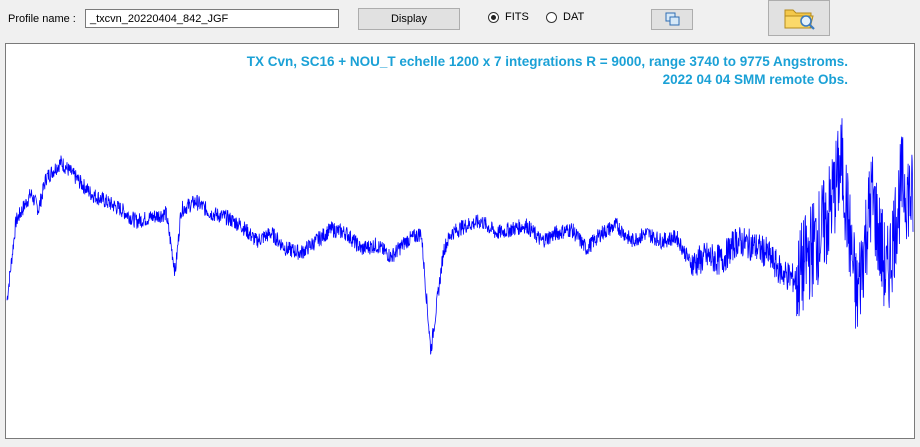  I want to click on copy-windows-icon, so click(672, 19).